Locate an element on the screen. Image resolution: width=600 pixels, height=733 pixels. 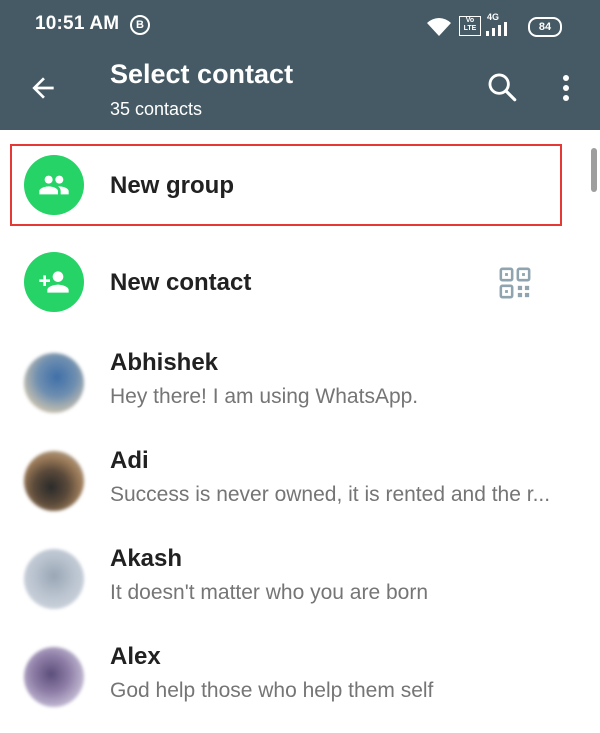
new-group-row: New group is located at coordinates (295, 186).